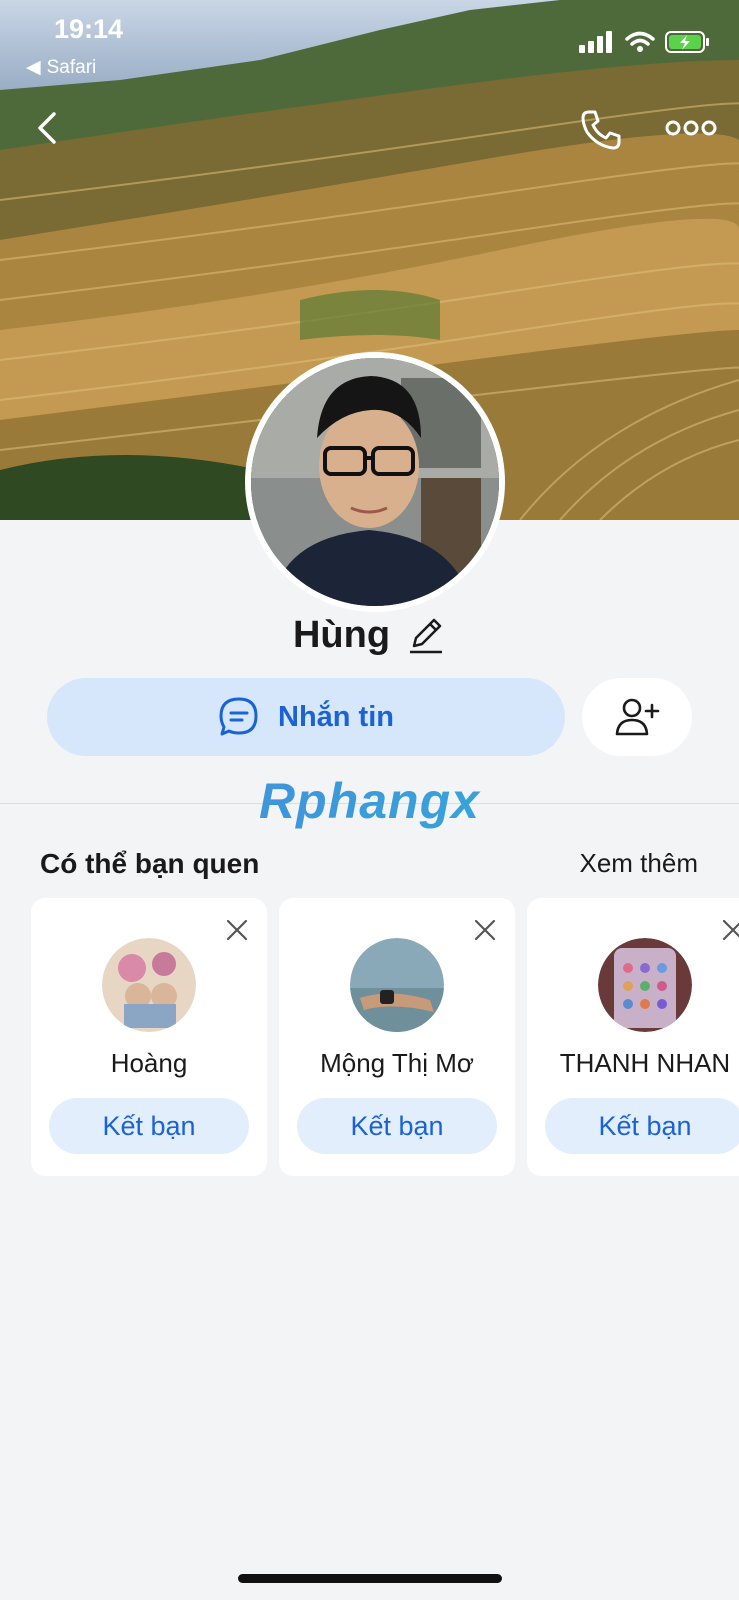 Image resolution: width=739 pixels, height=1600 pixels. I want to click on status-icons, so click(645, 42).